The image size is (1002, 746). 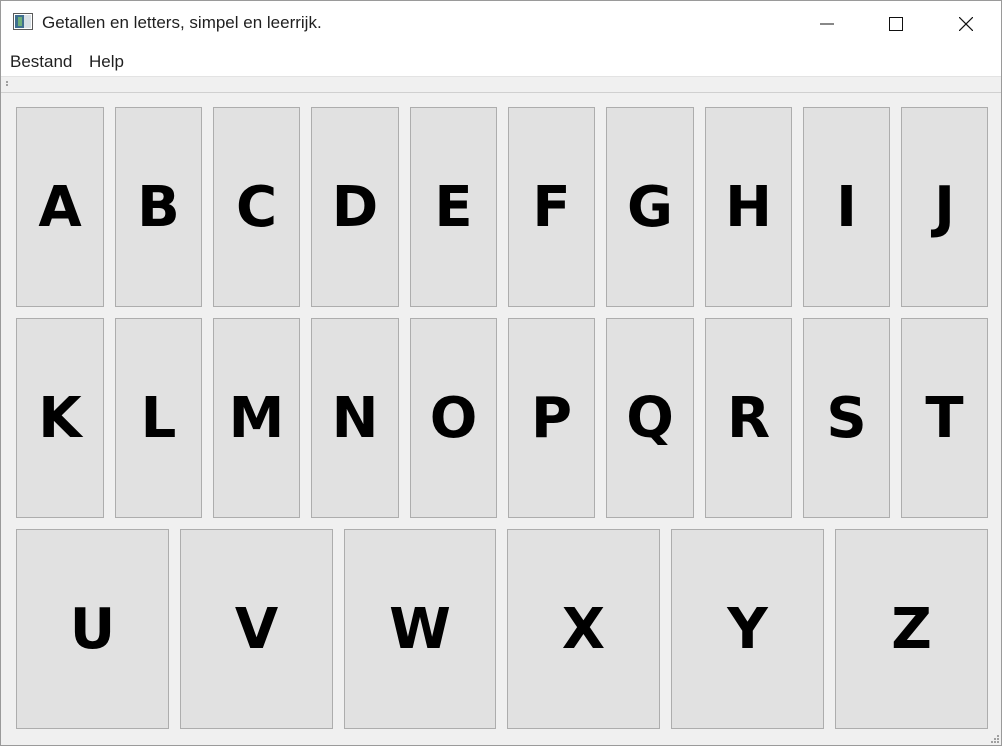 What do you see at coordinates (158, 418) in the screenshot?
I see `key-l: L` at bounding box center [158, 418].